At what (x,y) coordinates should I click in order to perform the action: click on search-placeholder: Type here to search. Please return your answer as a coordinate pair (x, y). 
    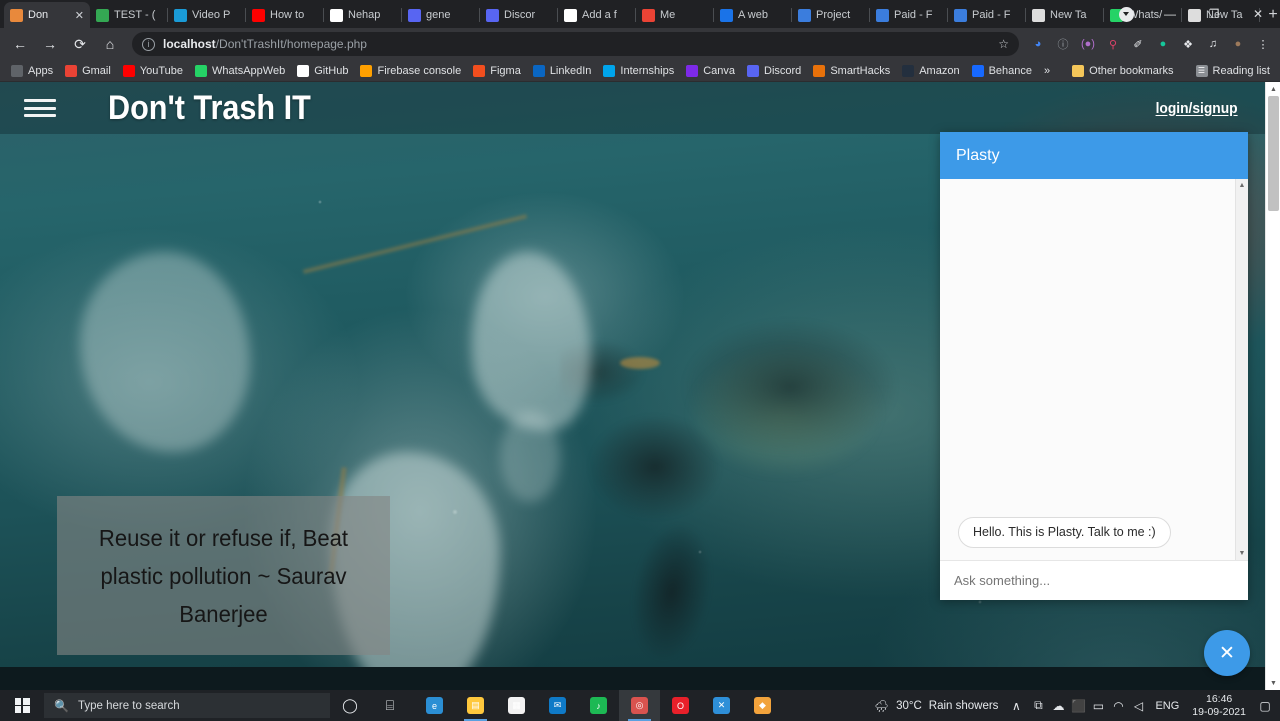
    Looking at the image, I should click on (128, 705).